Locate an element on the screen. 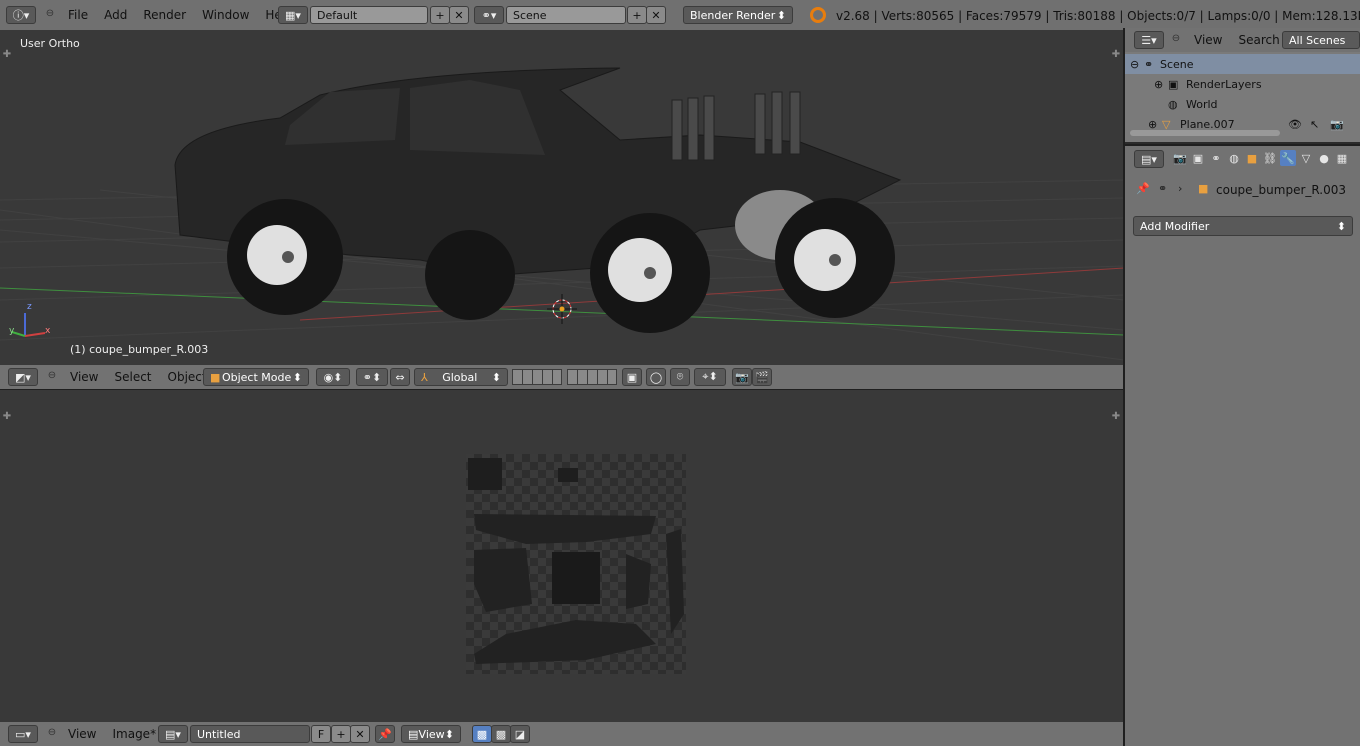 This screenshot has height=746, width=1360. render-tab-camera-icon: 📷 is located at coordinates (1180, 158).